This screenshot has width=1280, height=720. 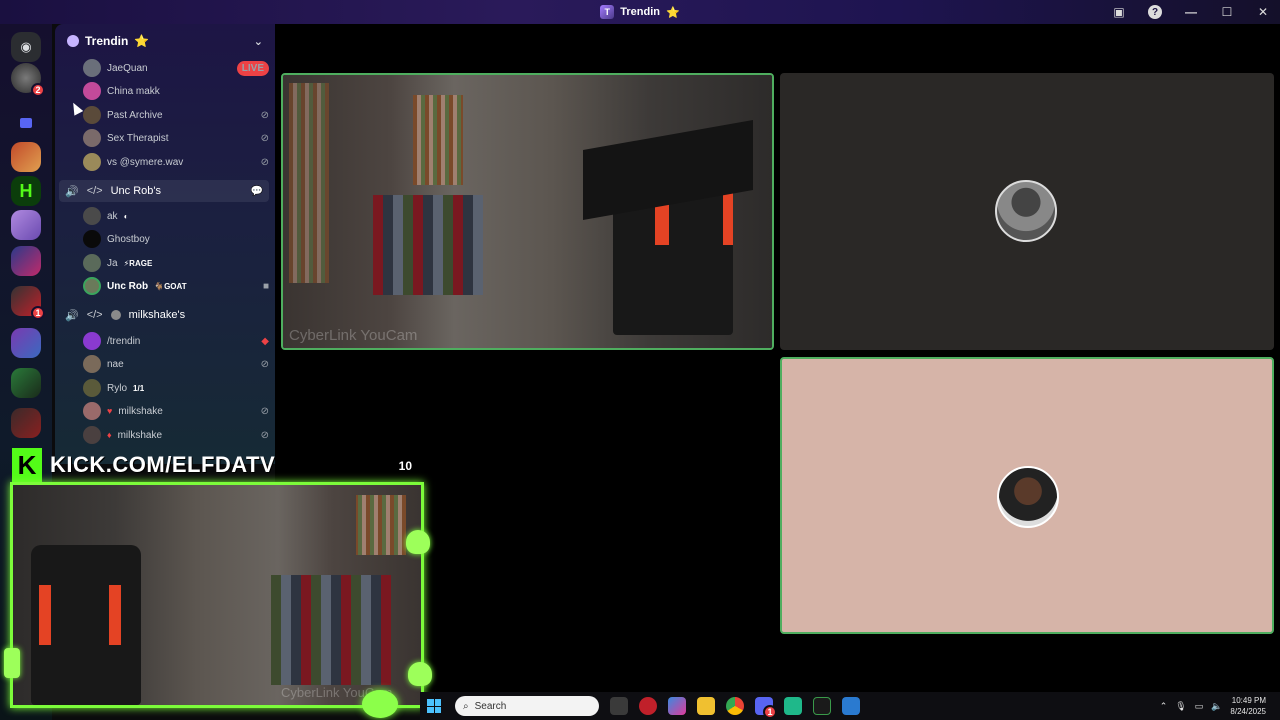 I want to click on file-explorer-icon, so click(x=706, y=706).